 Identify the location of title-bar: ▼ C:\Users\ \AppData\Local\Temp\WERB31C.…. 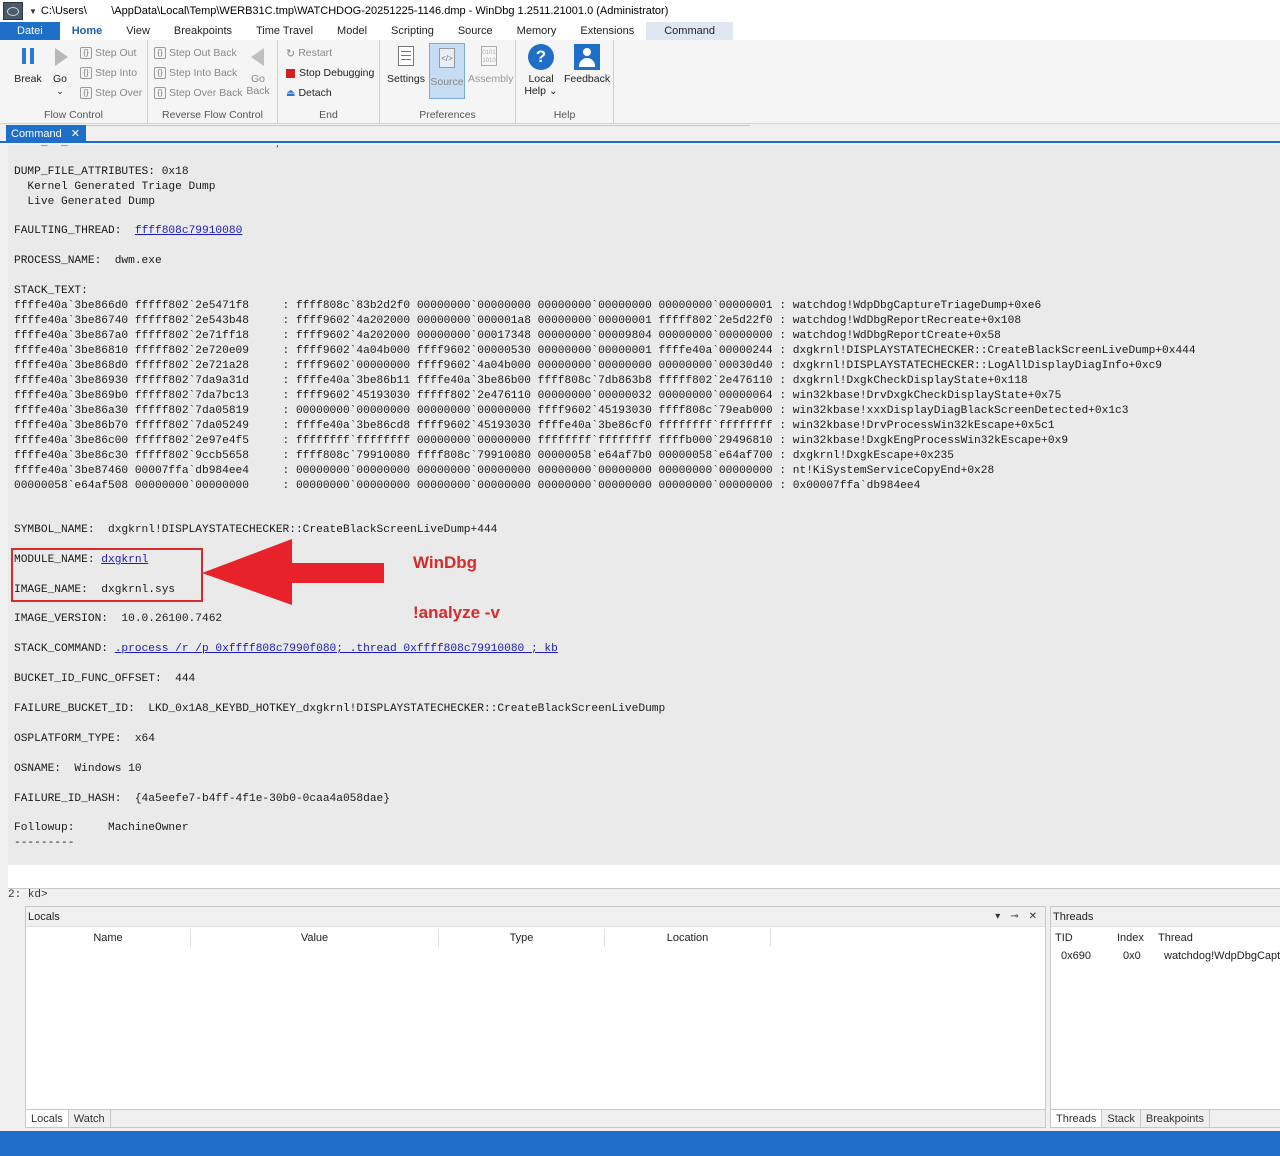
(640, 11).